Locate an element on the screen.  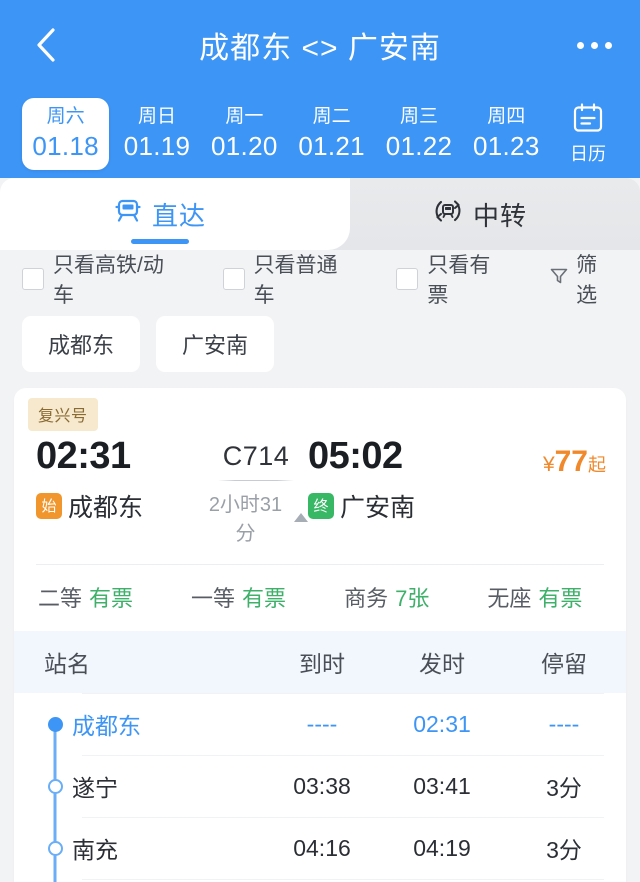
more-options-button is located at coordinates (594, 45).